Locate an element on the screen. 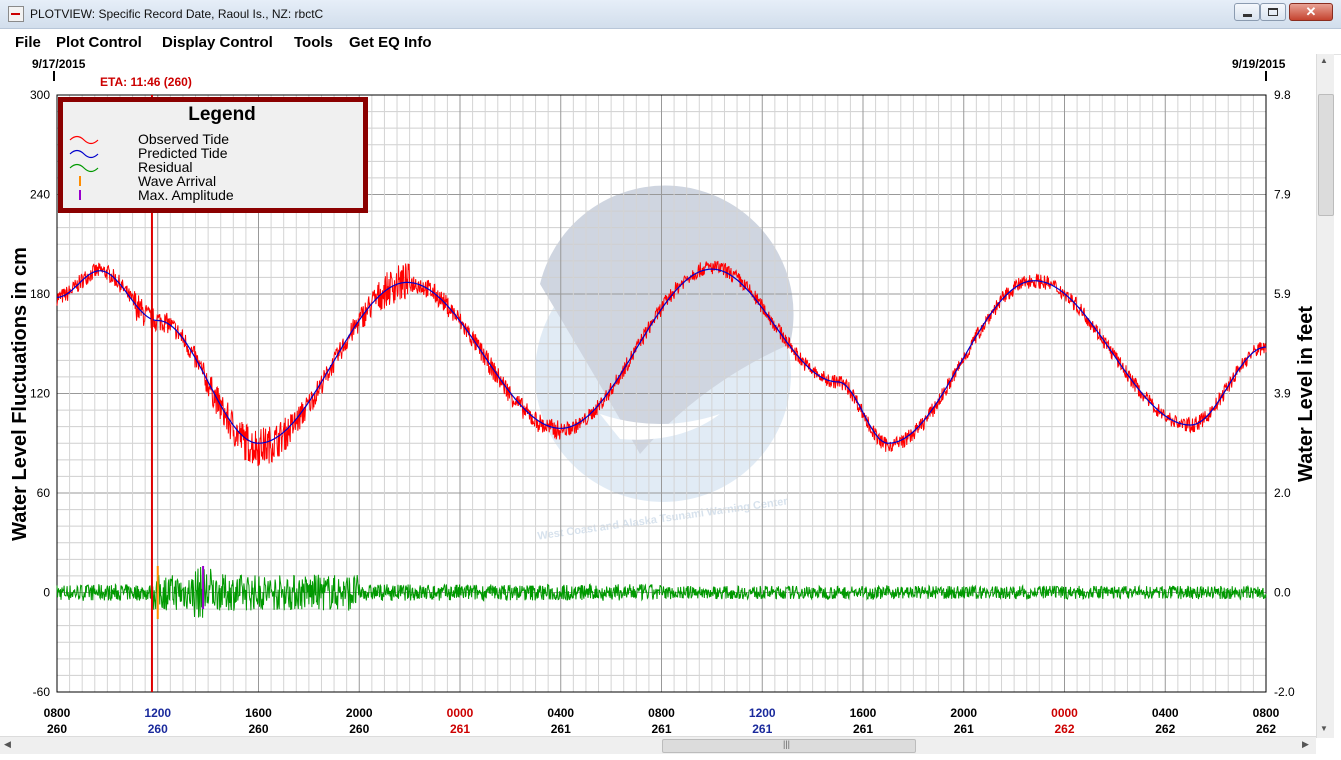  left-tick-label: 60 is located at coordinates (44, 493).